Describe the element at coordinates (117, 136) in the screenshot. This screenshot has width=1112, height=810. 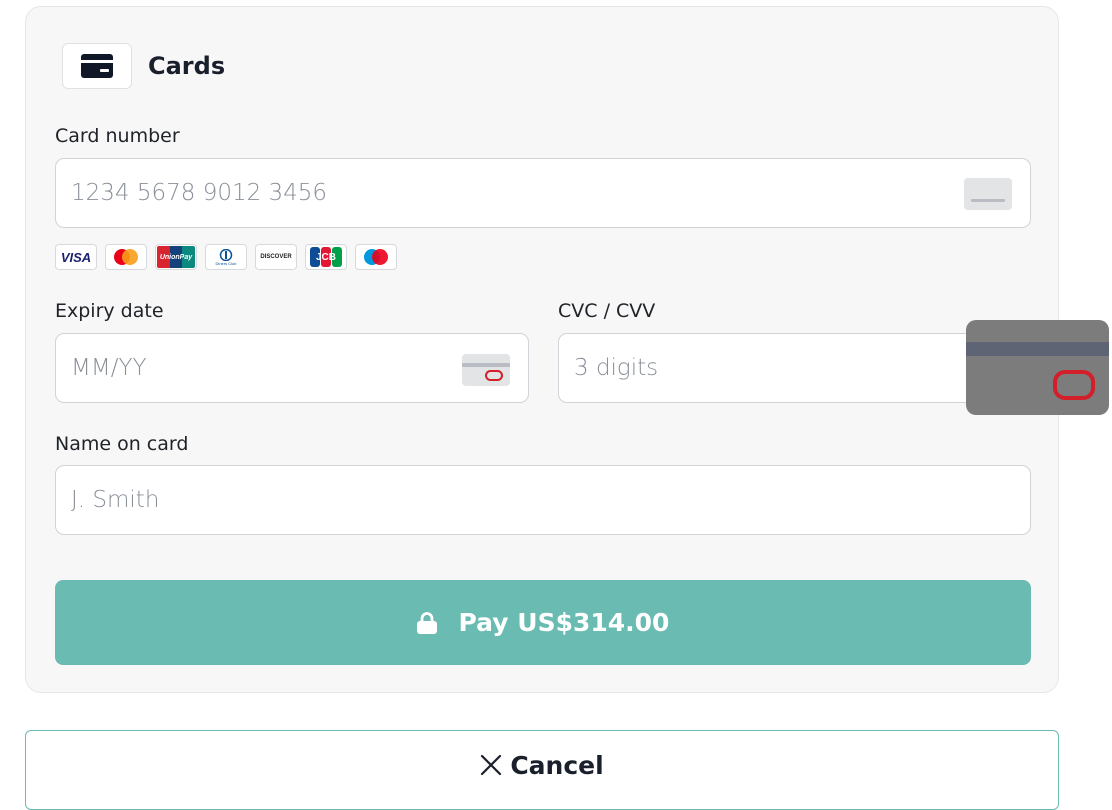
I see `card-number-label: Card number` at that location.